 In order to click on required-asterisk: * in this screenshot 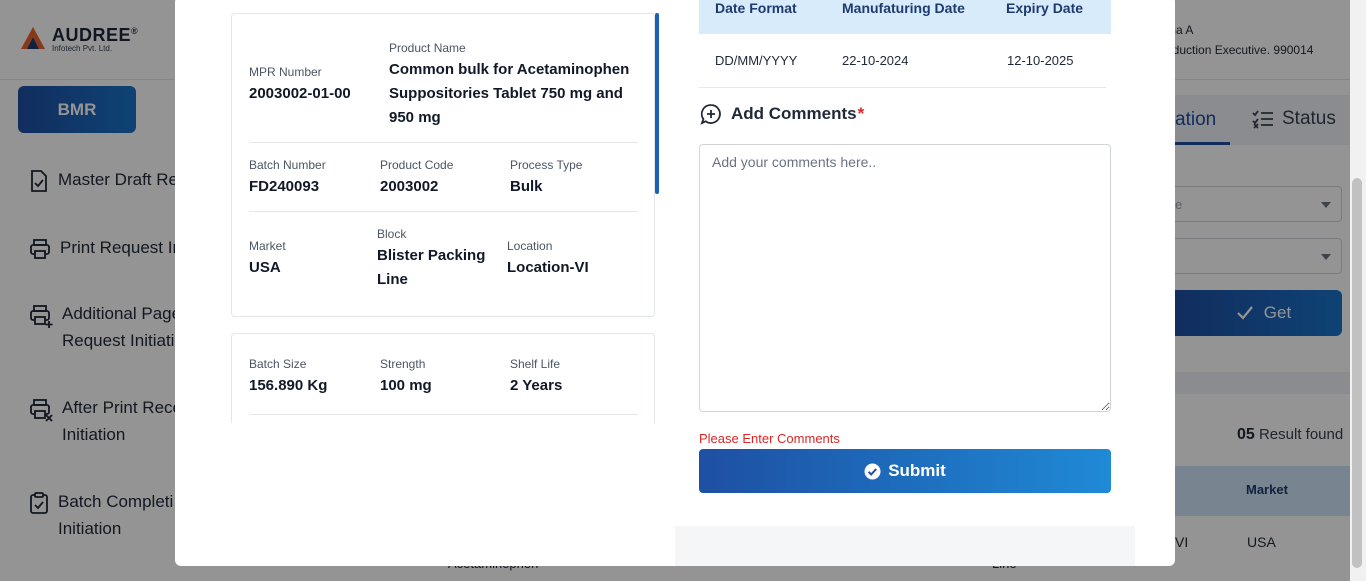, I will do `click(861, 113)`.